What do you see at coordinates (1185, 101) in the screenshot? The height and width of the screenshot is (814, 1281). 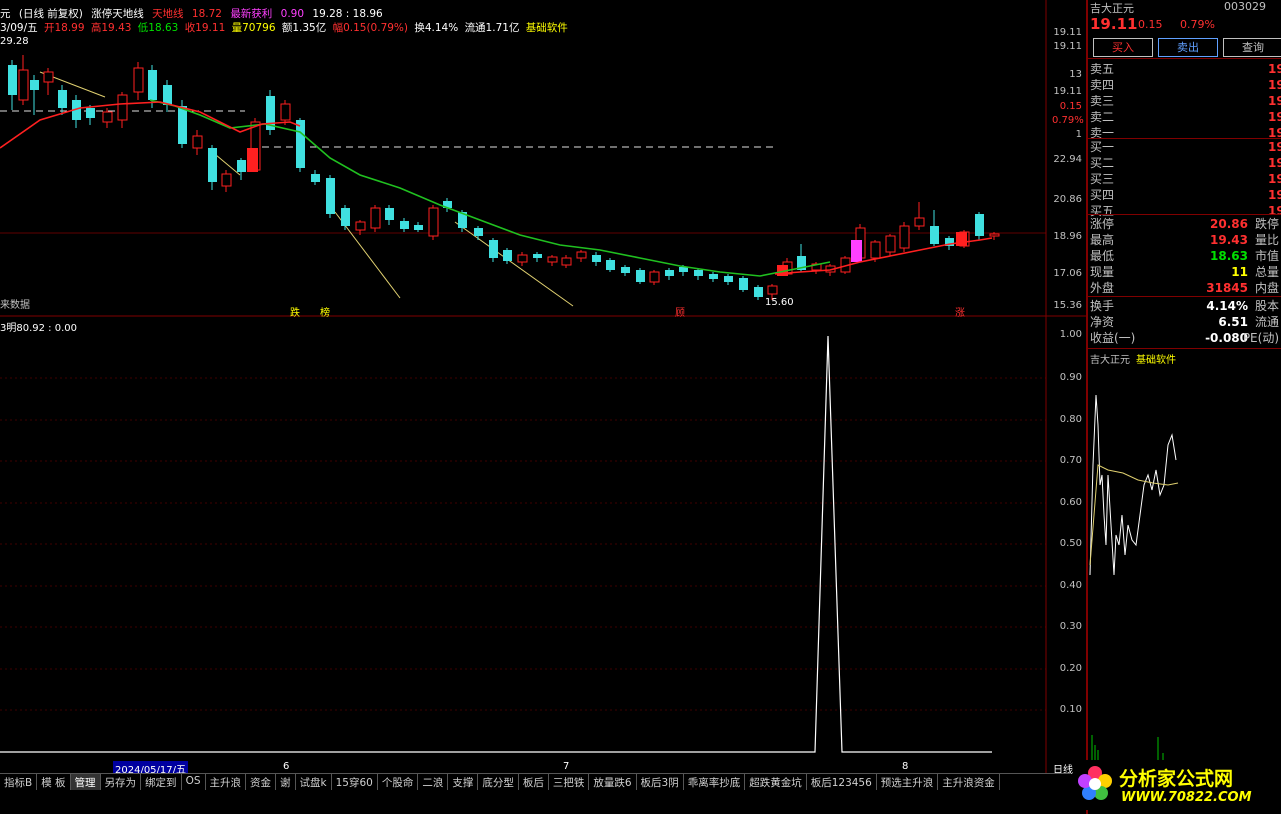 I see `quote-row: 卖三 19.13` at bounding box center [1185, 101].